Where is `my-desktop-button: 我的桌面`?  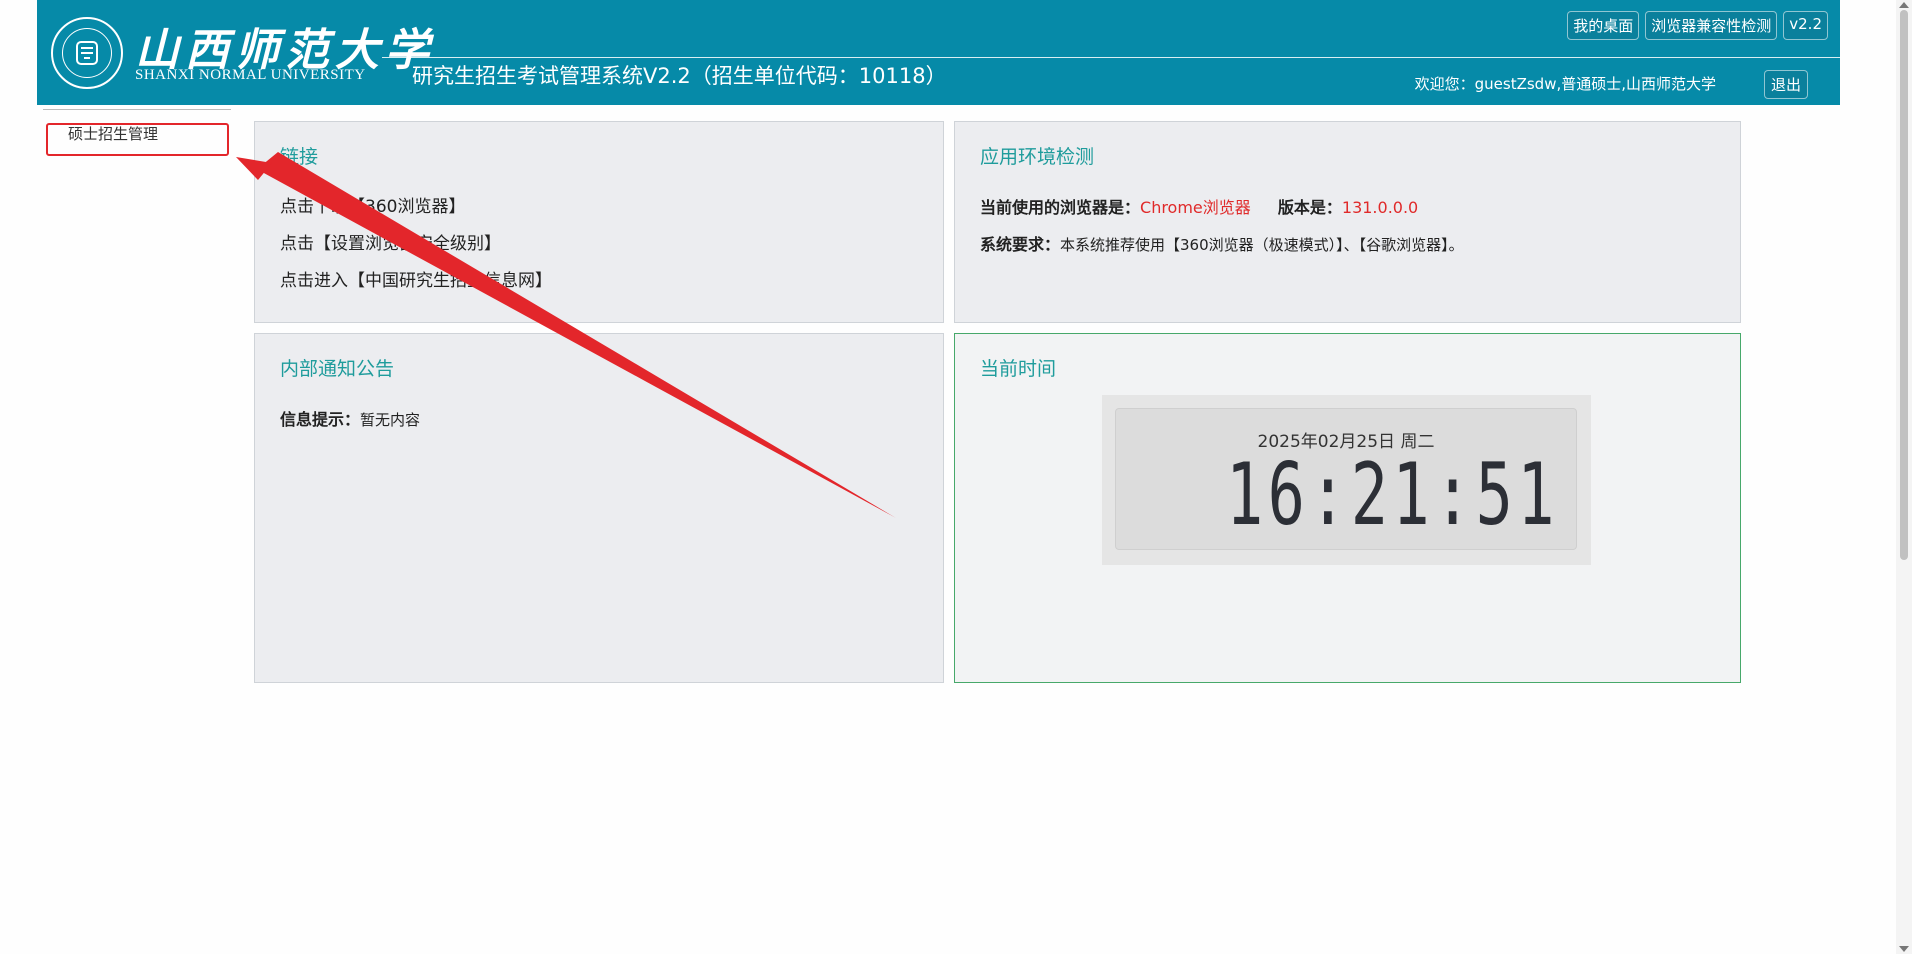
my-desktop-button: 我的桌面 is located at coordinates (1603, 25).